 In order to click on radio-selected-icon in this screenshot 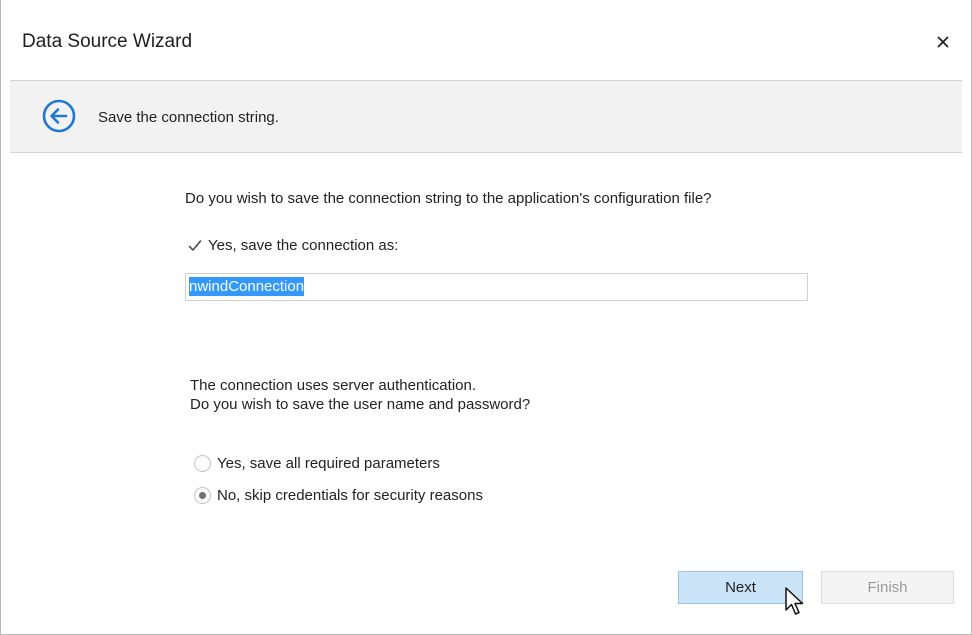, I will do `click(202, 495)`.